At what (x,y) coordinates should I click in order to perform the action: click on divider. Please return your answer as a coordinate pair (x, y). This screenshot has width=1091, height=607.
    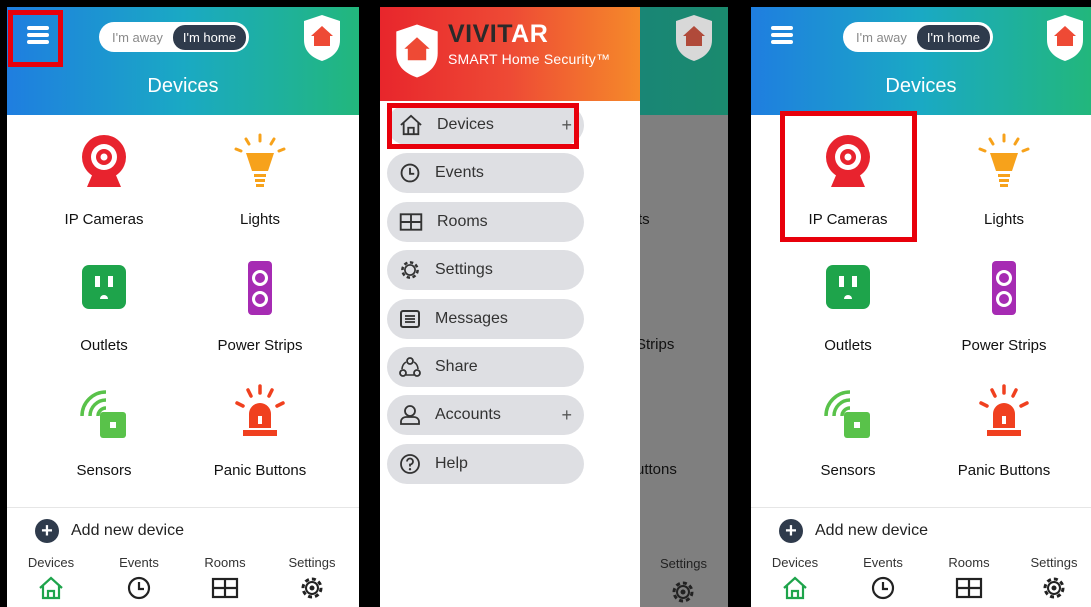
    Looking at the image, I should click on (921, 507).